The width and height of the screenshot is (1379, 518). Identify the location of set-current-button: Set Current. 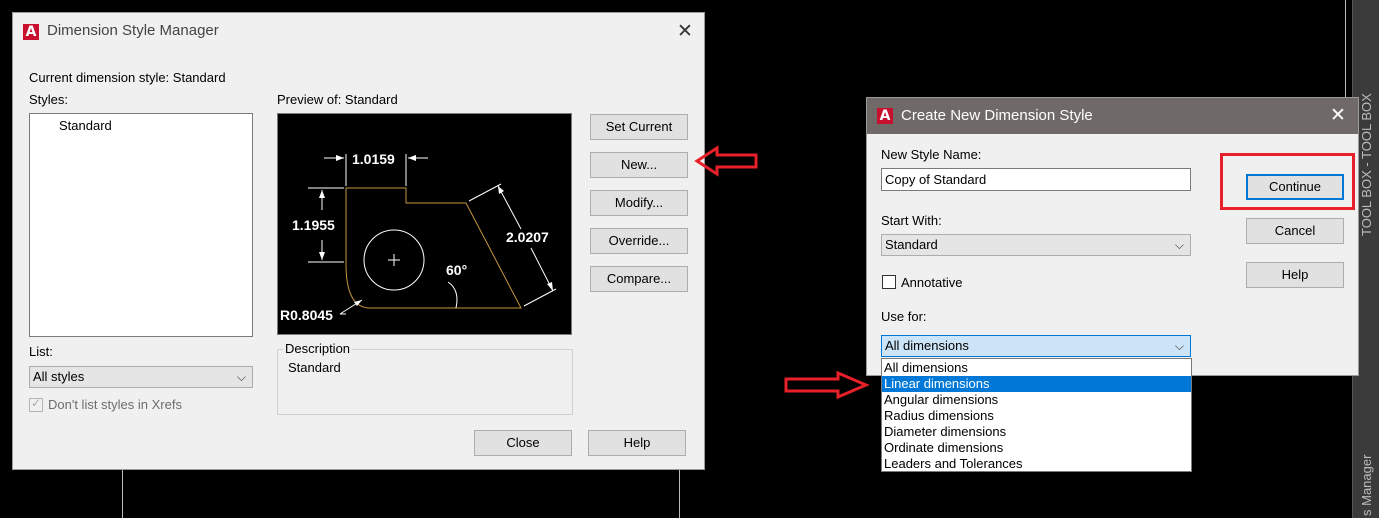
(639, 127).